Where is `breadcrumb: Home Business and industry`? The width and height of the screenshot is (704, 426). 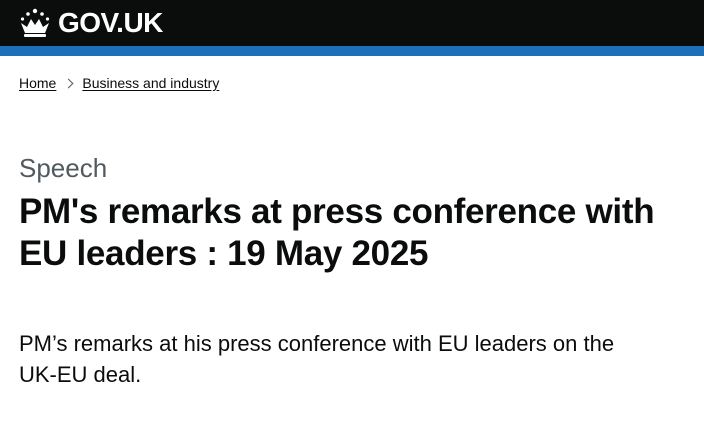
breadcrumb: Home Business and industry is located at coordinates (119, 83).